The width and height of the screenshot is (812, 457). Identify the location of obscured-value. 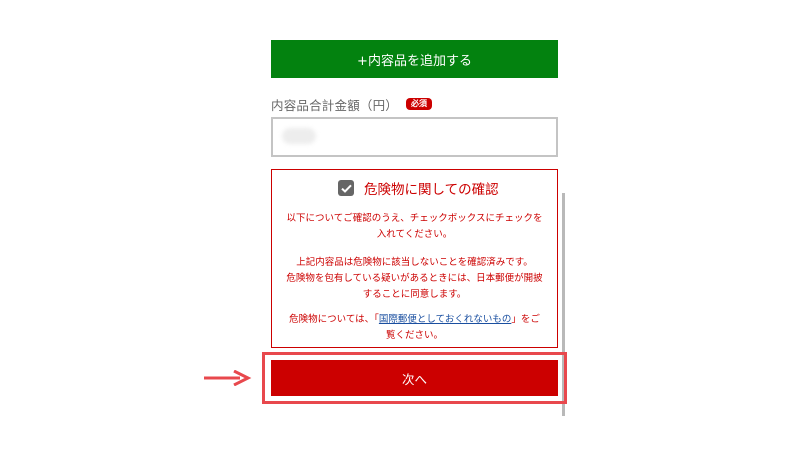
(299, 136).